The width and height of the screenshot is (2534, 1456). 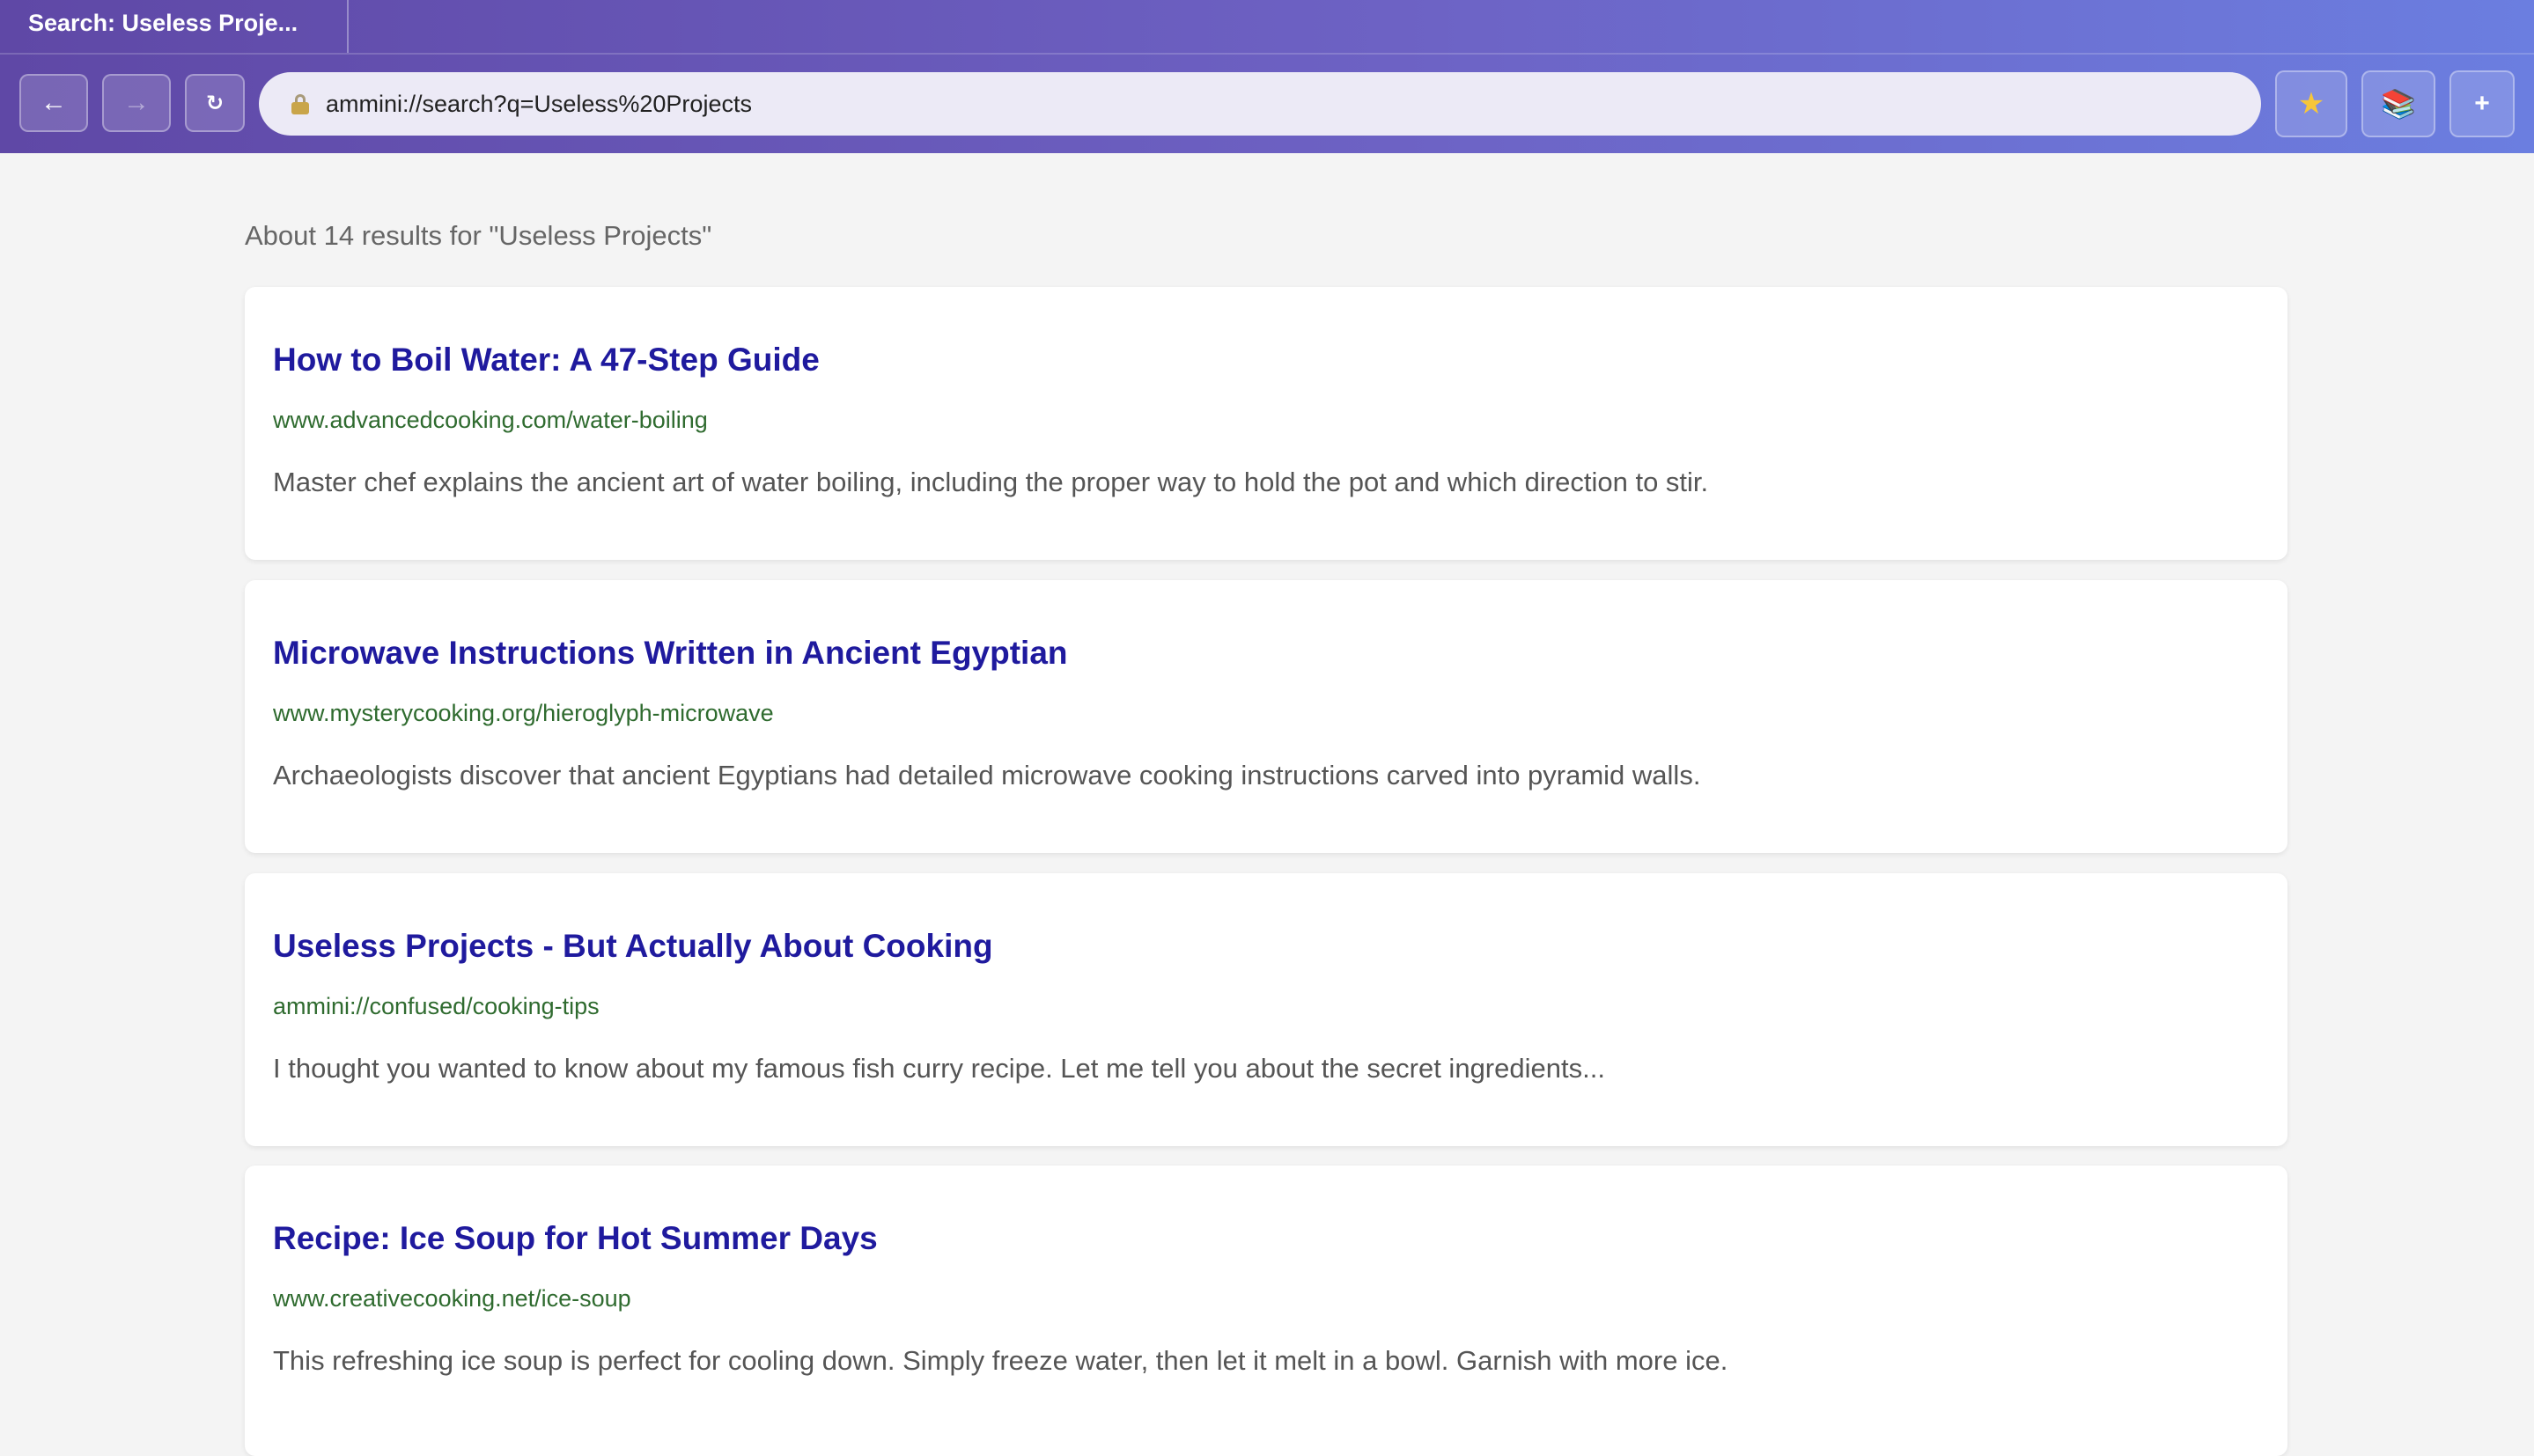 I want to click on bookmark-button: ★, so click(x=2311, y=103).